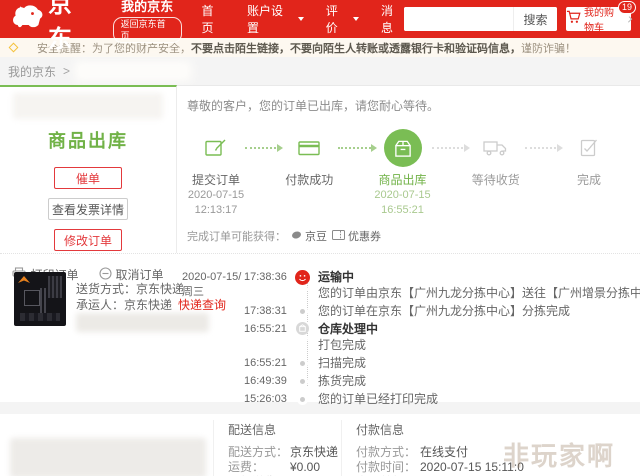 This screenshot has width=640, height=476. What do you see at coordinates (27, 19) in the screenshot?
I see `jd-dog-icon` at bounding box center [27, 19].